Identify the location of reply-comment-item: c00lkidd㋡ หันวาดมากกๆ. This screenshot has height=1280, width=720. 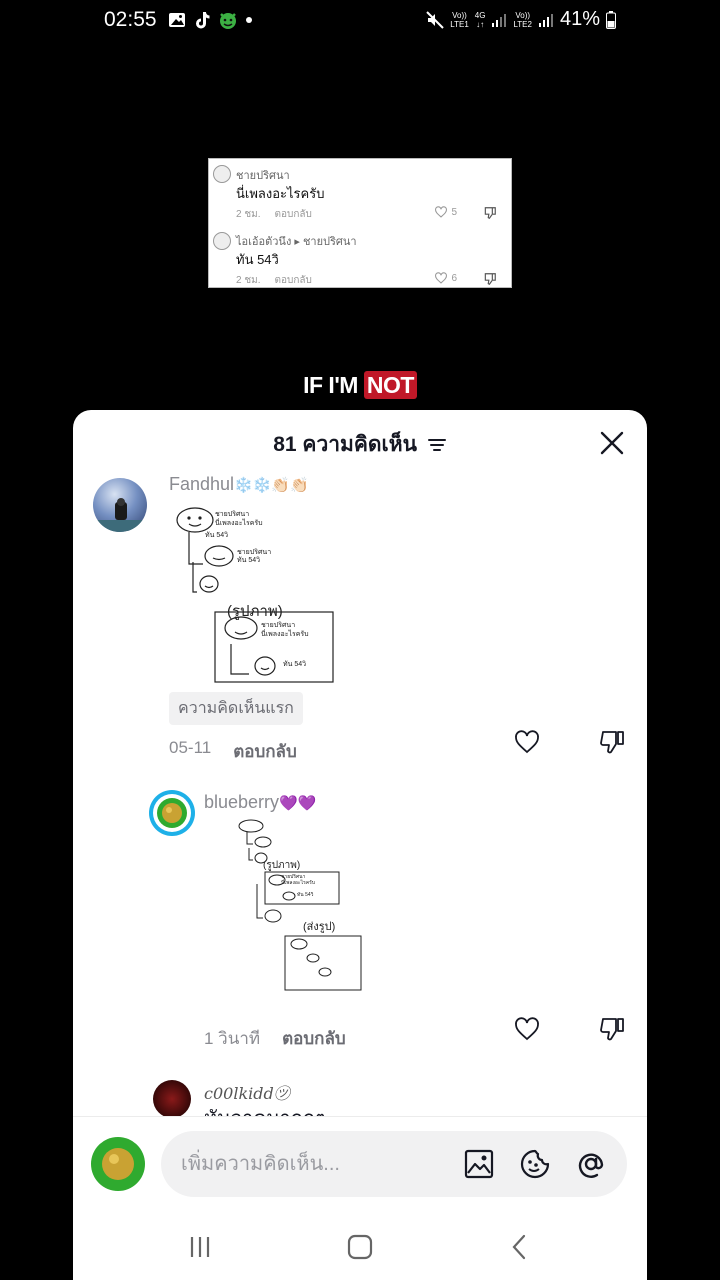
(360, 1096).